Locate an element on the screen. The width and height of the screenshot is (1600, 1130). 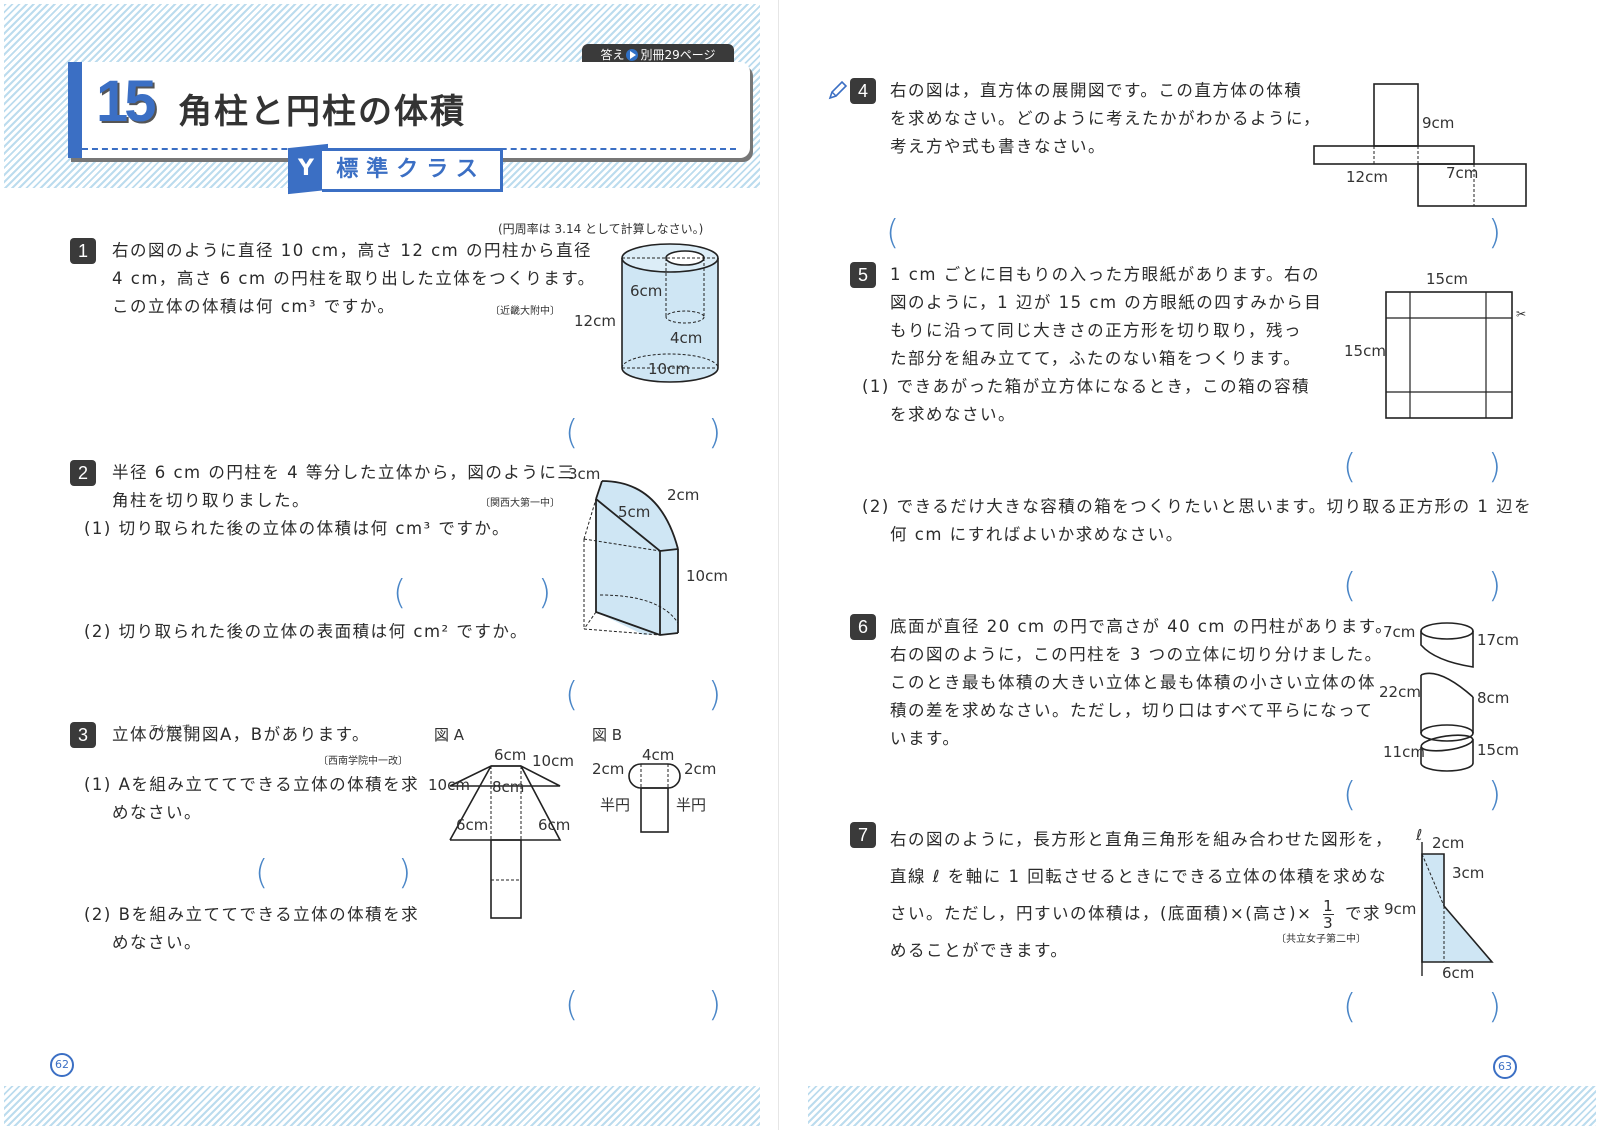
q6-line-3: このとき最も体積の大きい立体と最も体積の小さい立体の体 is located at coordinates (1133, 682).